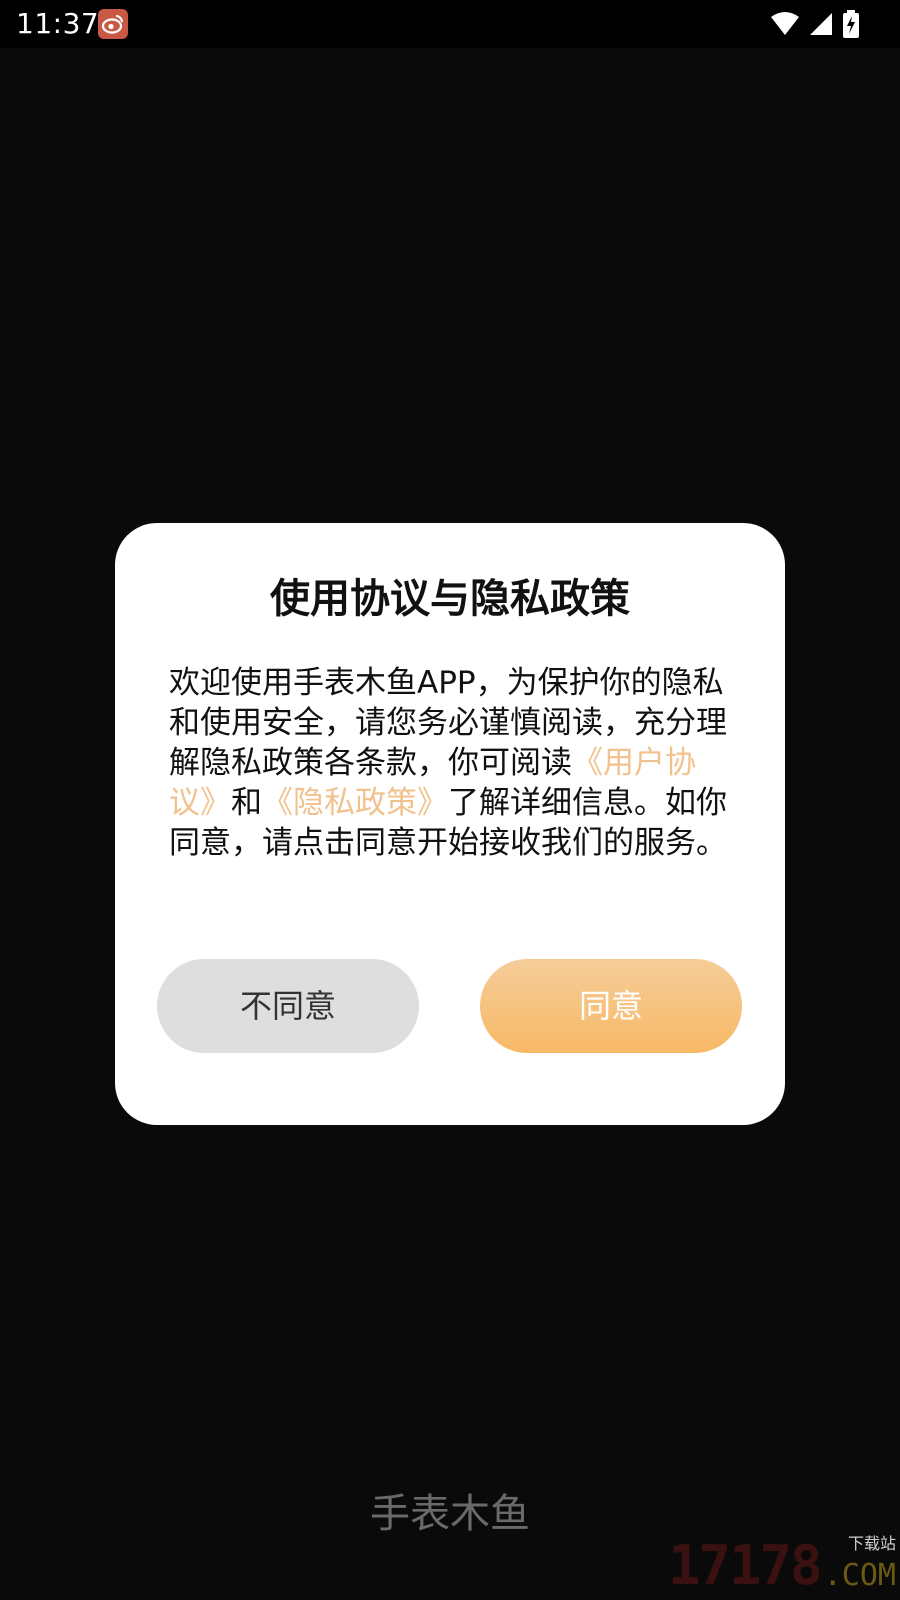 The image size is (900, 1600). I want to click on watermark-domain: .COM, so click(859, 1575).